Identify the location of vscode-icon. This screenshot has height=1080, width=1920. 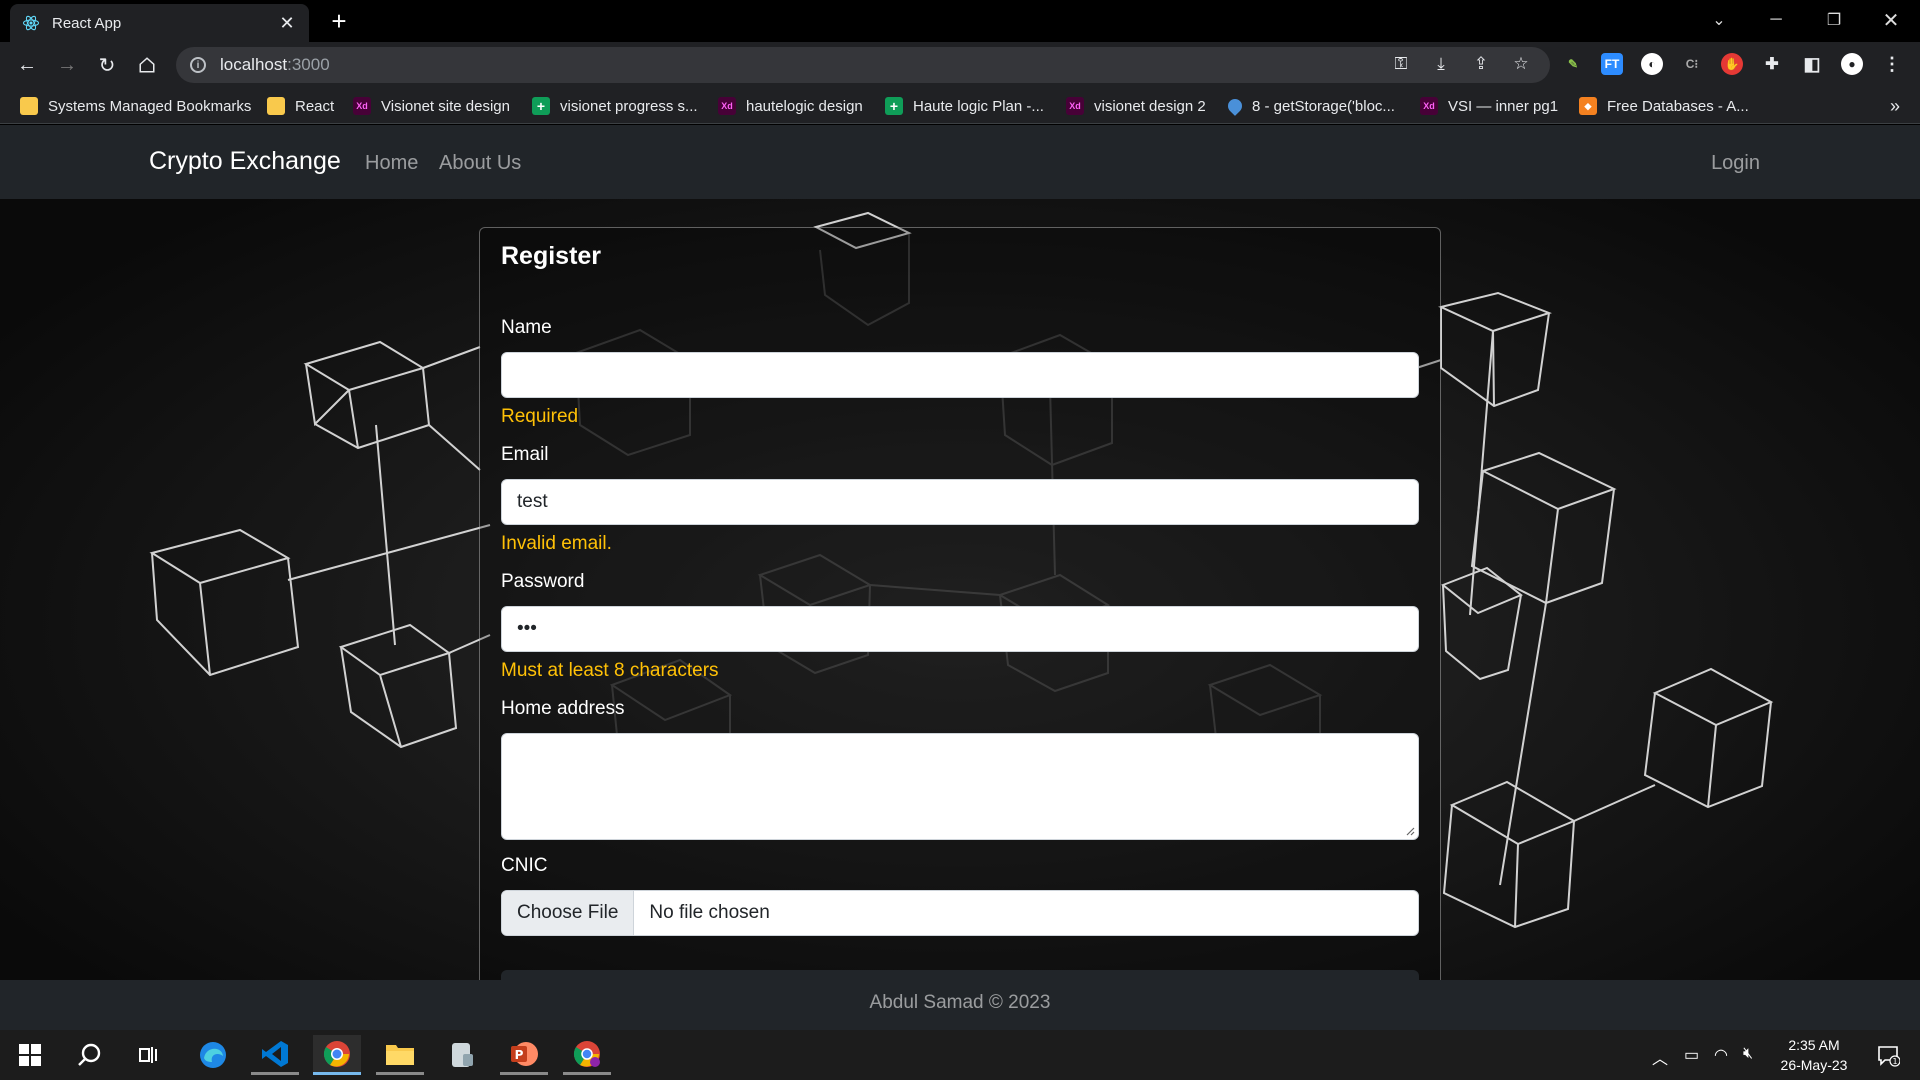
(275, 1055).